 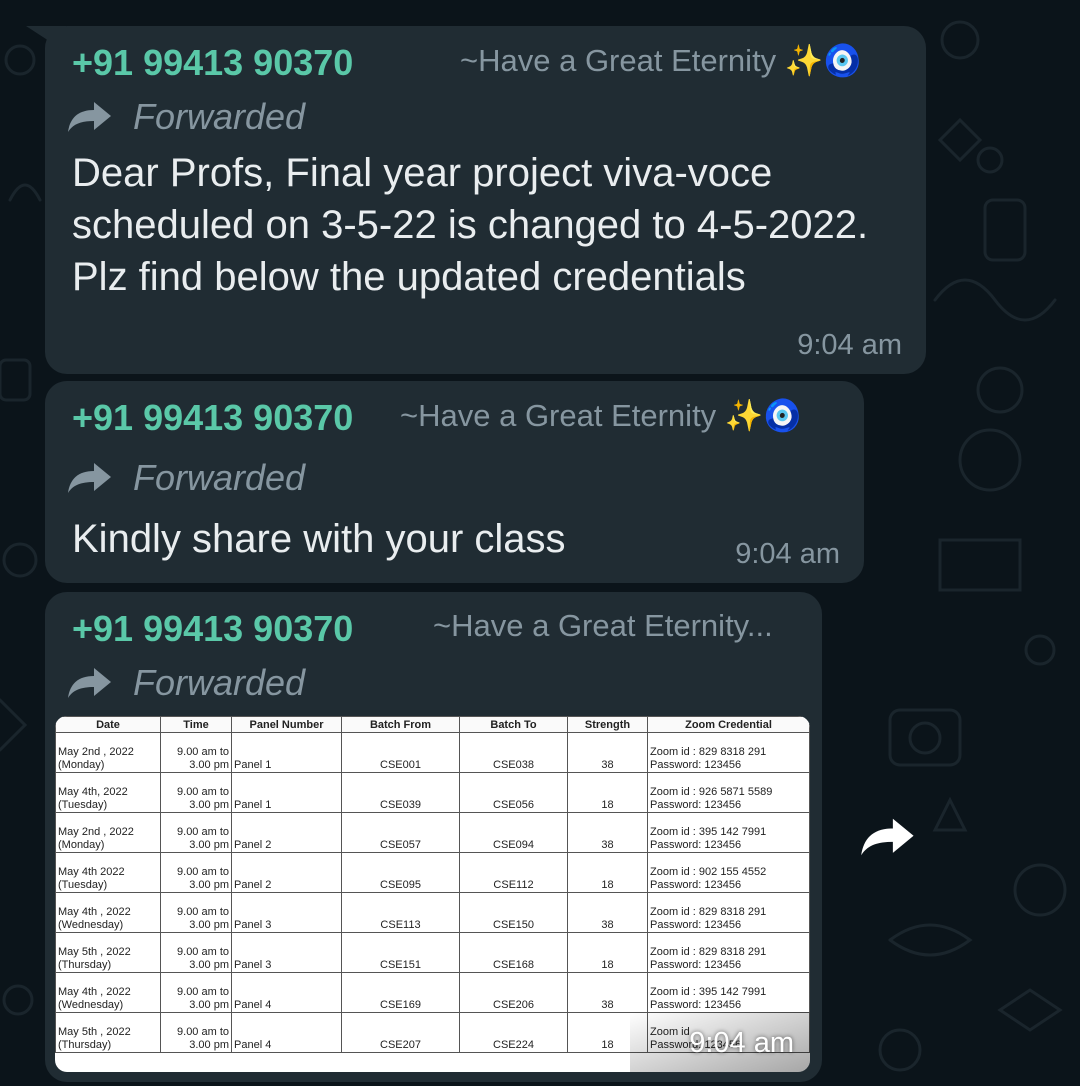 What do you see at coordinates (513, 872) in the screenshot?
I see `cell-batch-to: CSE112` at bounding box center [513, 872].